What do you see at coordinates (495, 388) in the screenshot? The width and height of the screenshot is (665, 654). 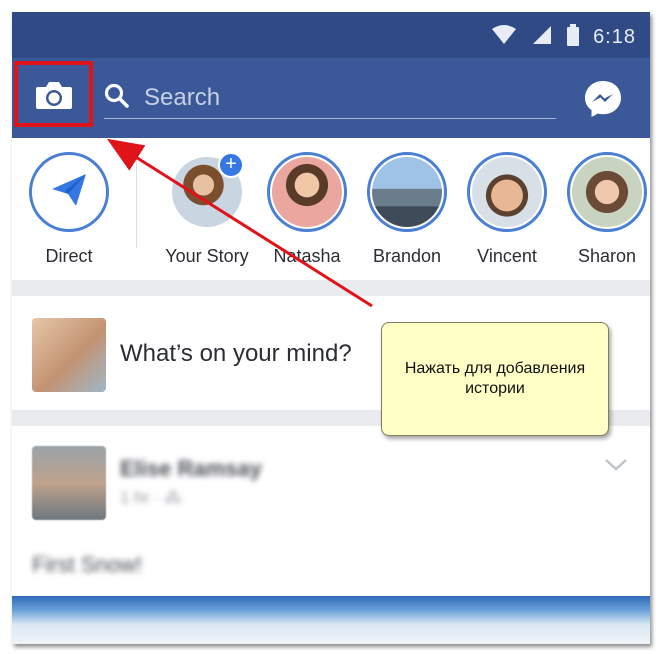 I see `annotation-text-line2: истории` at bounding box center [495, 388].